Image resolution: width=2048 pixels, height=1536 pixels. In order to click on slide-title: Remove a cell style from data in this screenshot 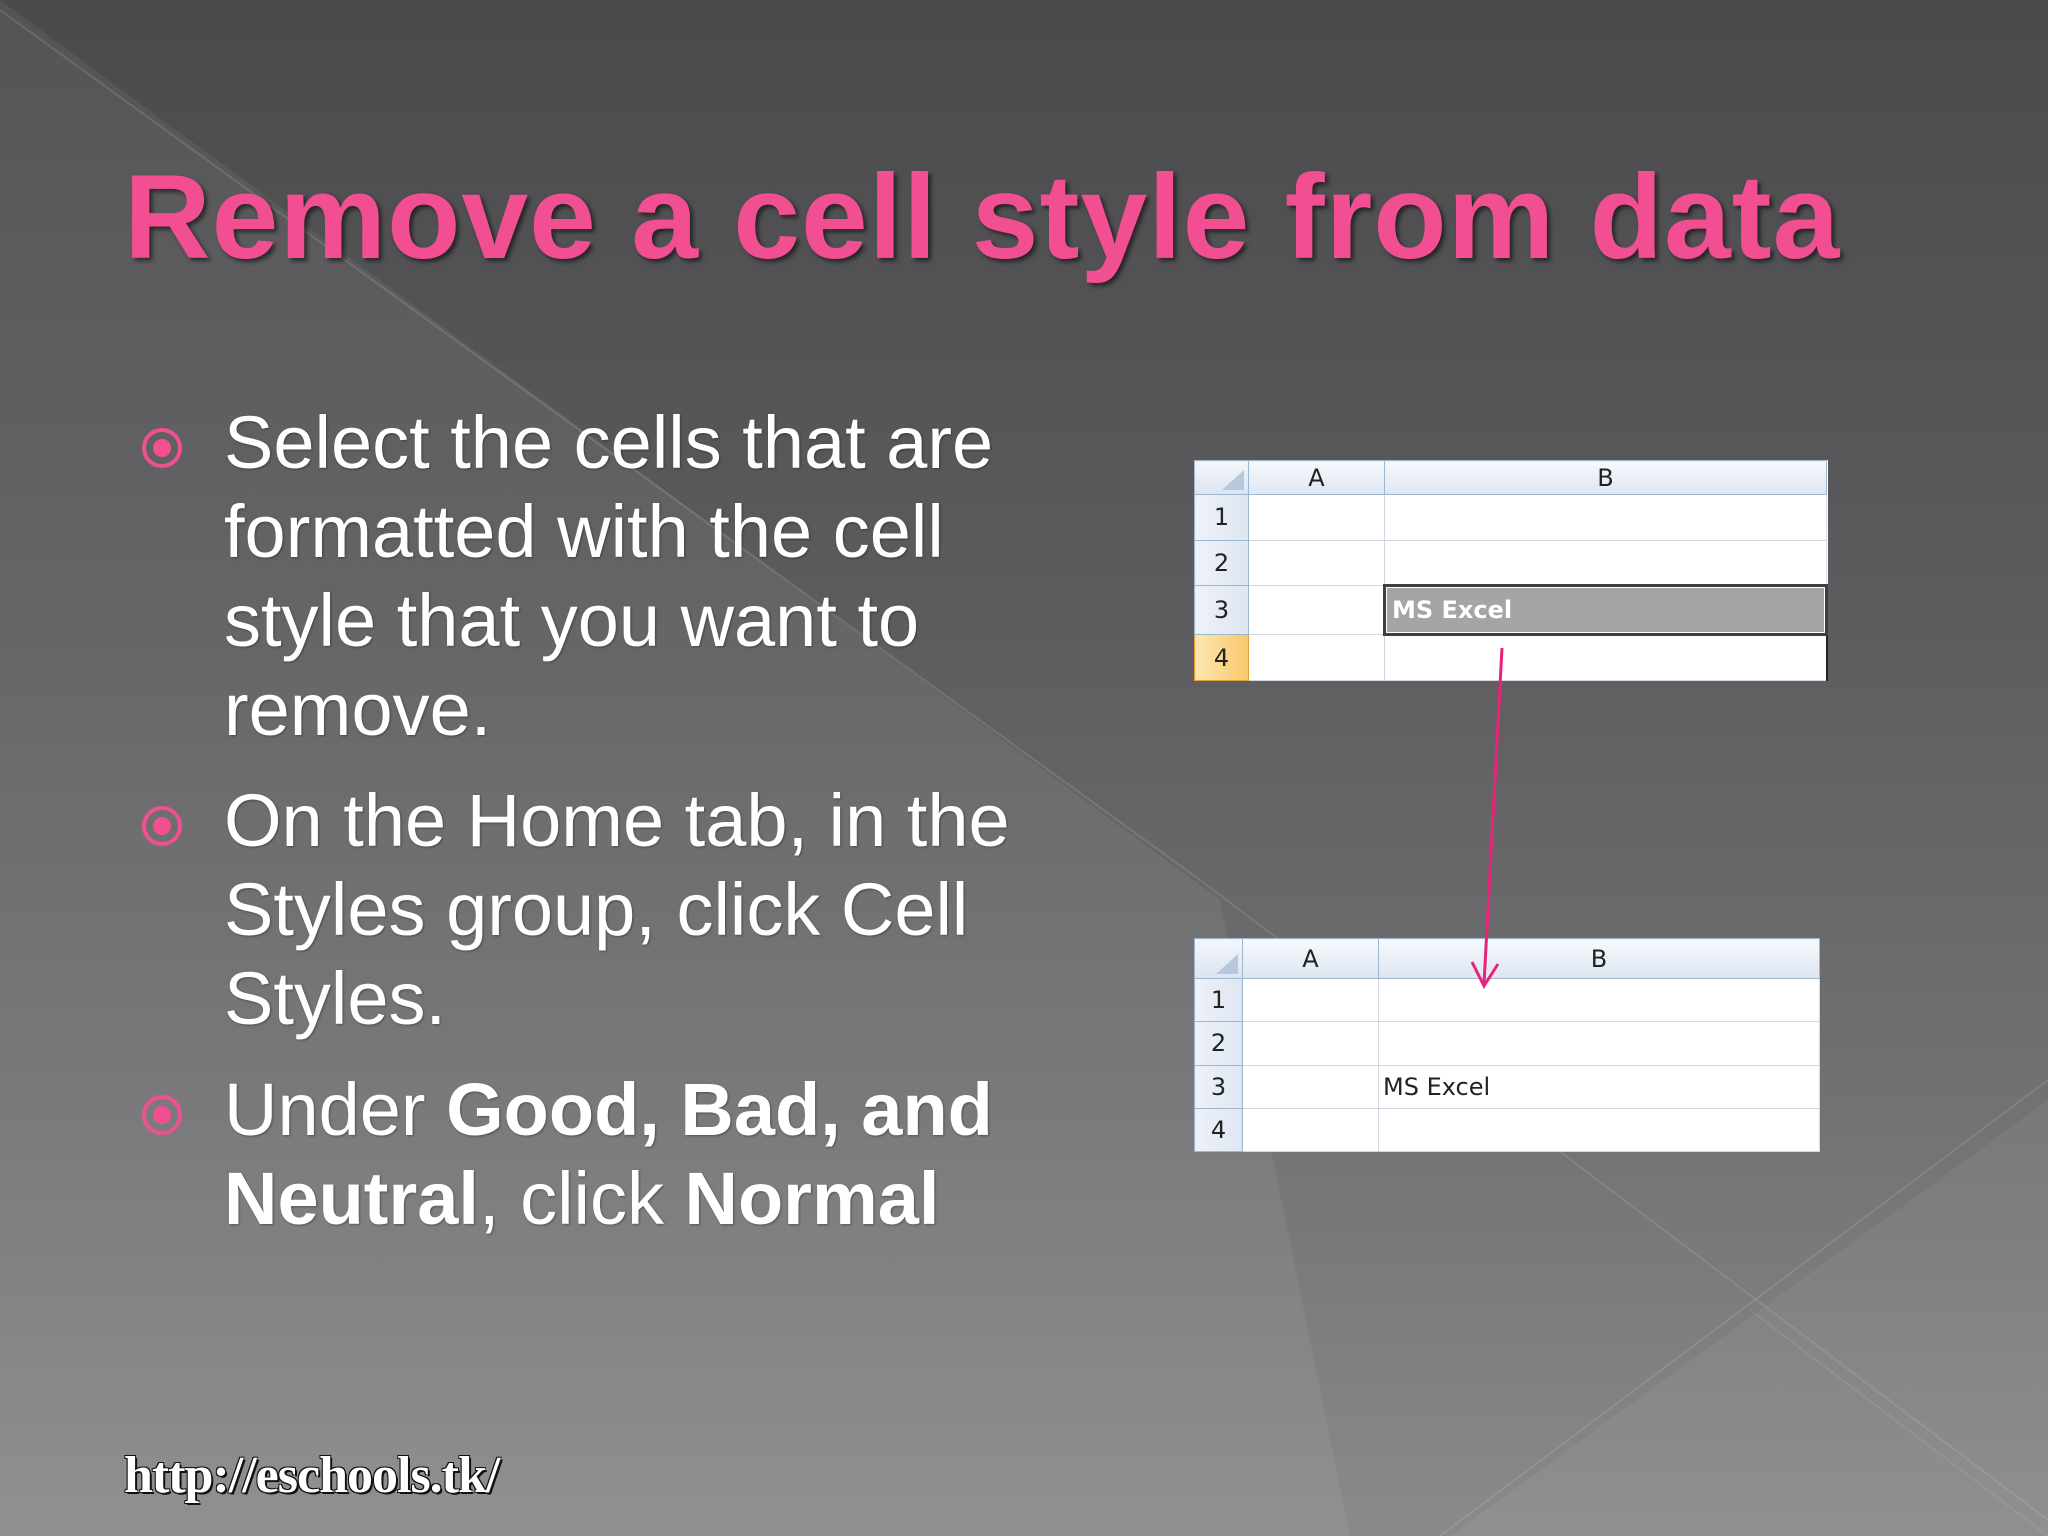, I will do `click(982, 217)`.